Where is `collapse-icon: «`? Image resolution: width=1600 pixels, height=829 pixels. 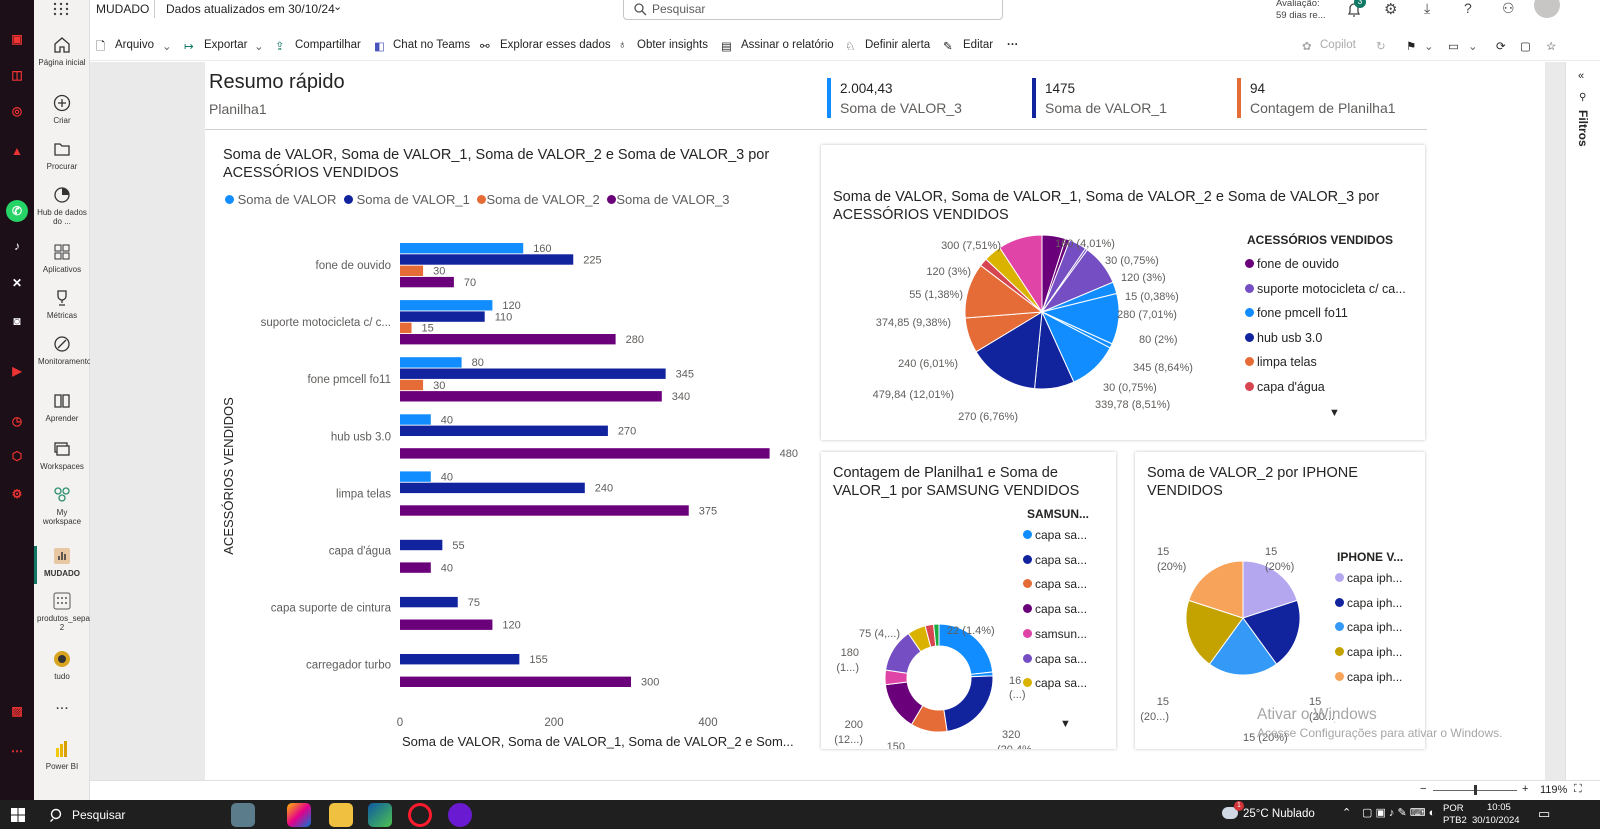
collapse-icon: « is located at coordinates (1581, 76).